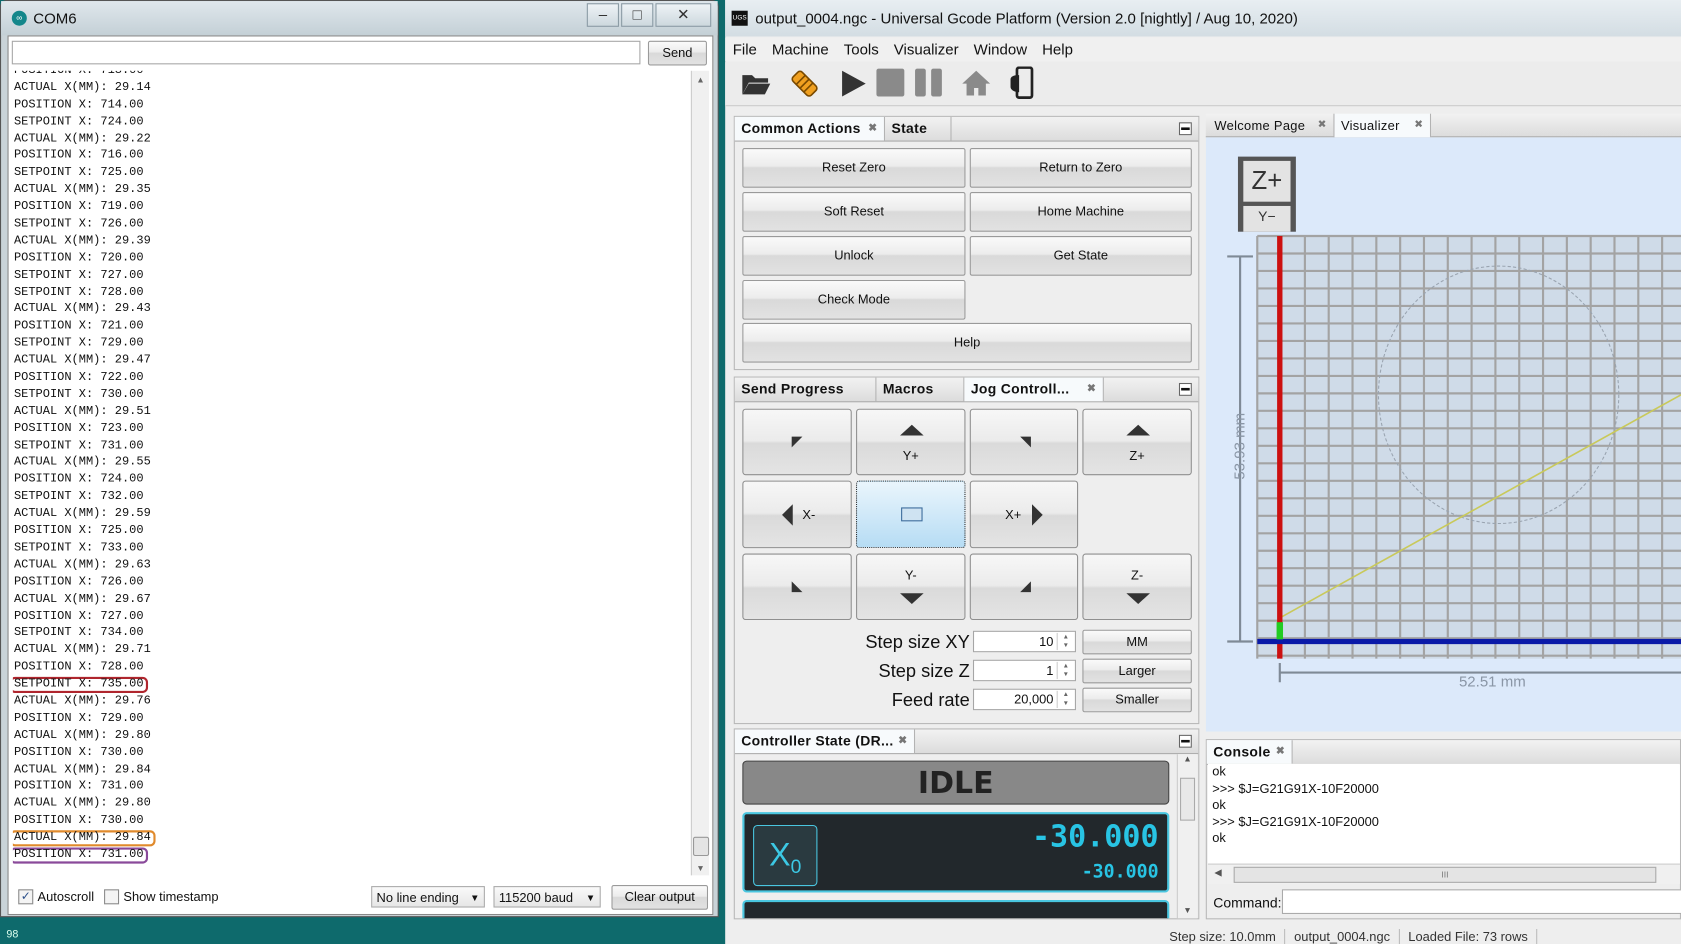  I want to click on units-button: MM, so click(1137, 642).